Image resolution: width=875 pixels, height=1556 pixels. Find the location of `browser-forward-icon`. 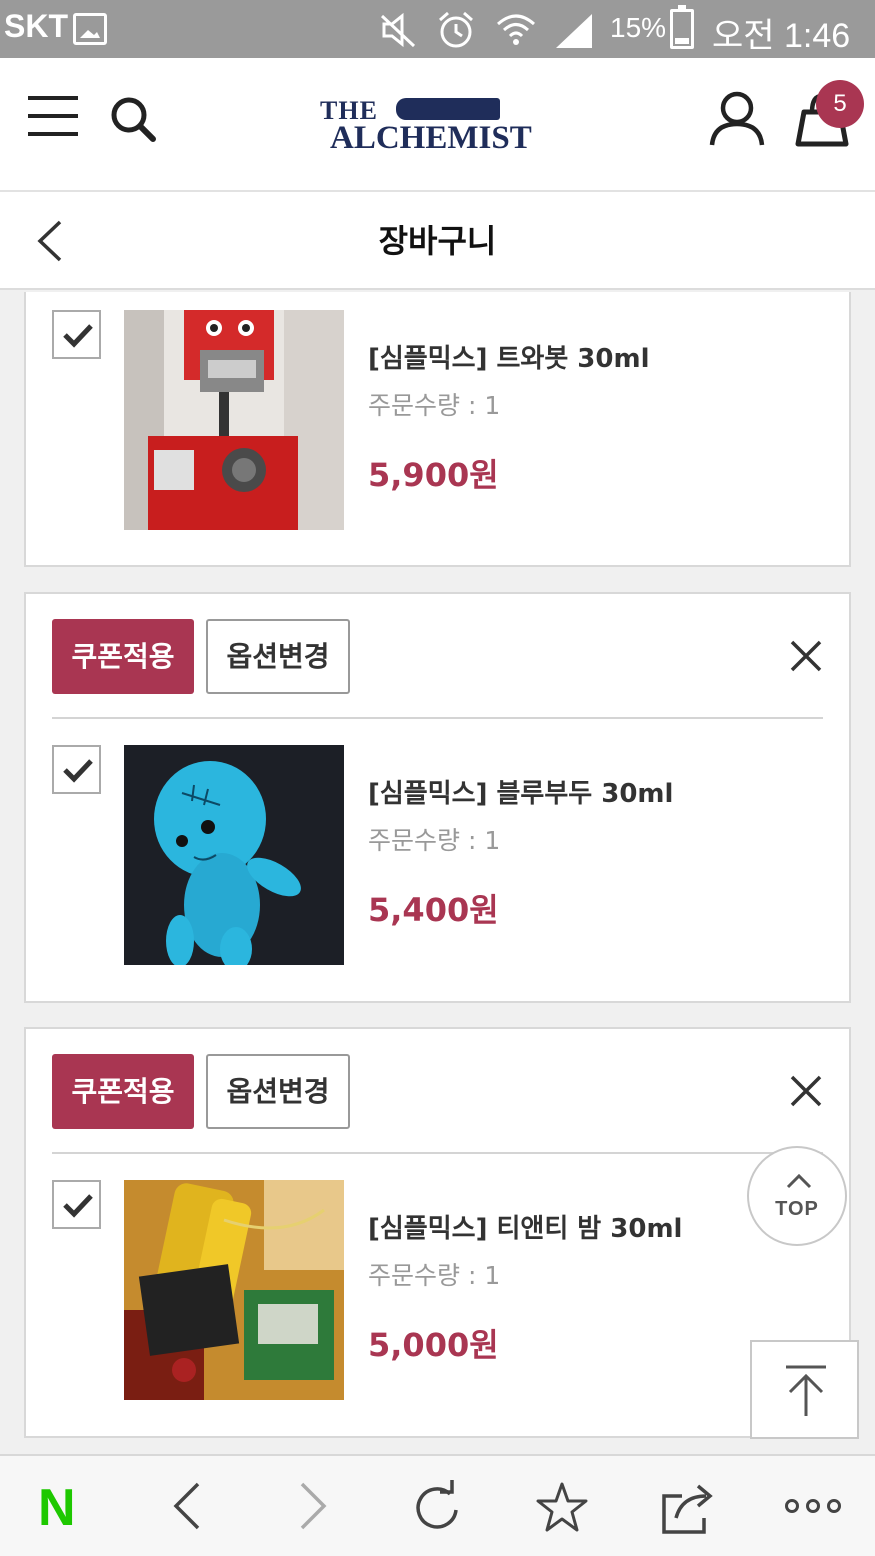

browser-forward-icon is located at coordinates (314, 1506).